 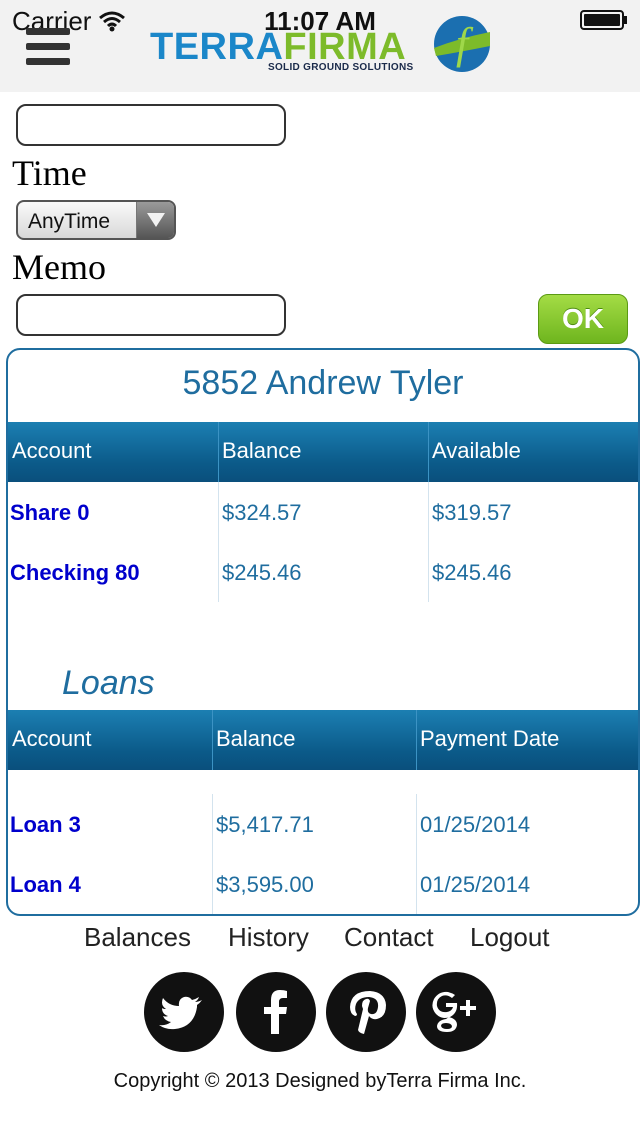 I want to click on menu-icon, so click(x=48, y=47).